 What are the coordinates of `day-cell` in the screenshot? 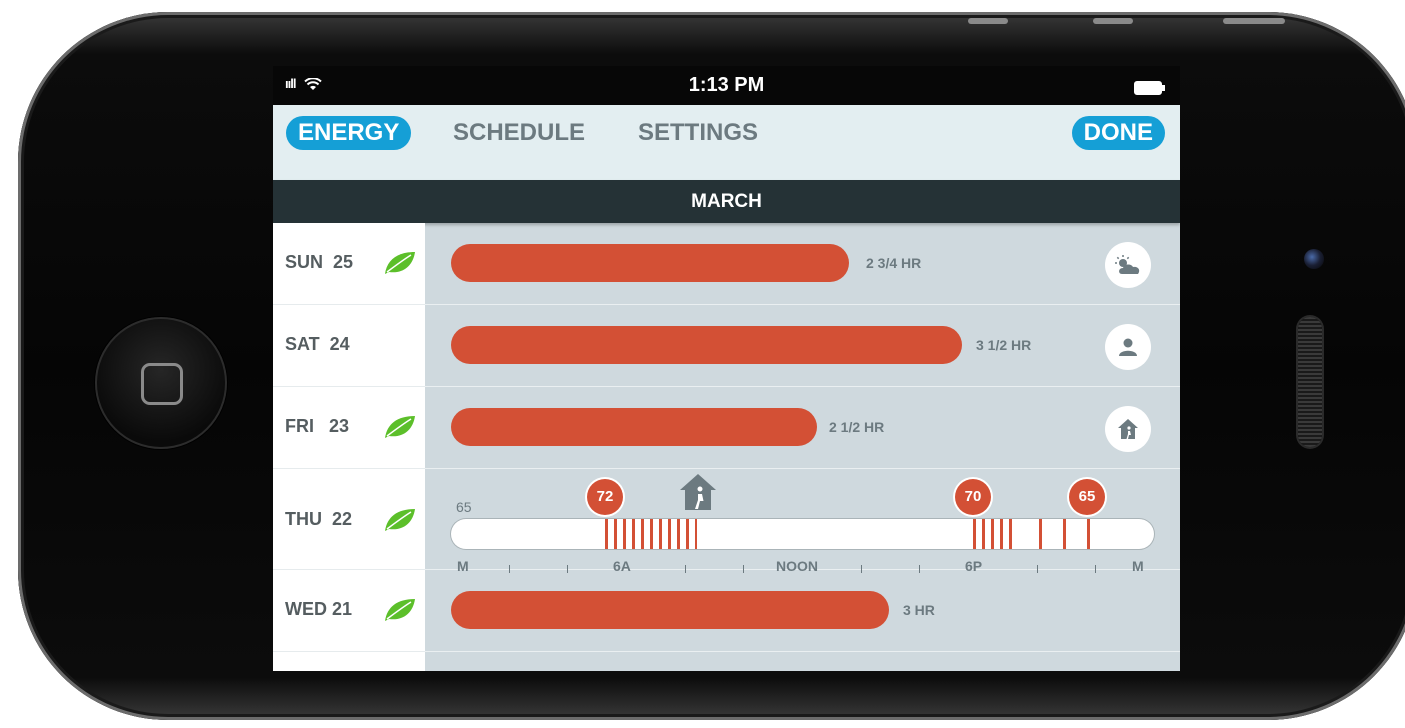 It's located at (349, 661).